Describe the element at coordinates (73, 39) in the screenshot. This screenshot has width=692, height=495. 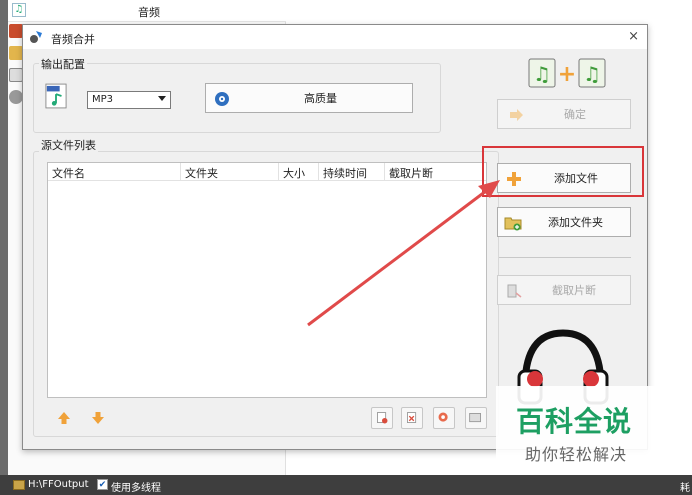
I see `dialog-title: 音频合并` at that location.